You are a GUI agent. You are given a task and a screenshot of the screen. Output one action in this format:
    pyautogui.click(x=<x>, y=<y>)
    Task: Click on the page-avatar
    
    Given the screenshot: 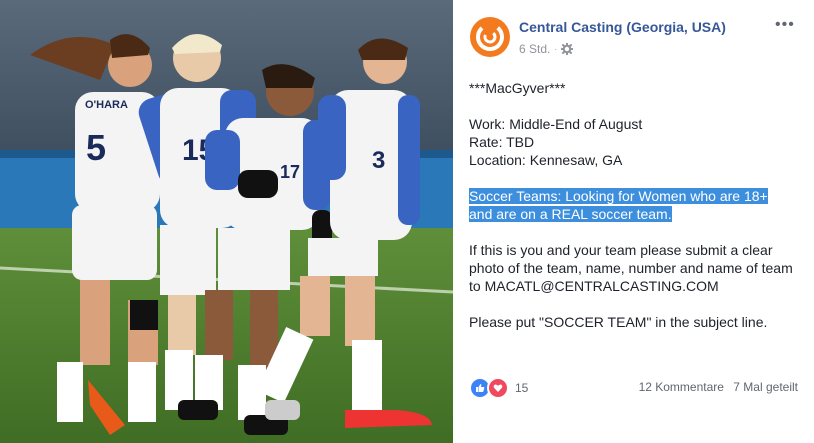 What is the action you would take?
    pyautogui.click(x=490, y=37)
    